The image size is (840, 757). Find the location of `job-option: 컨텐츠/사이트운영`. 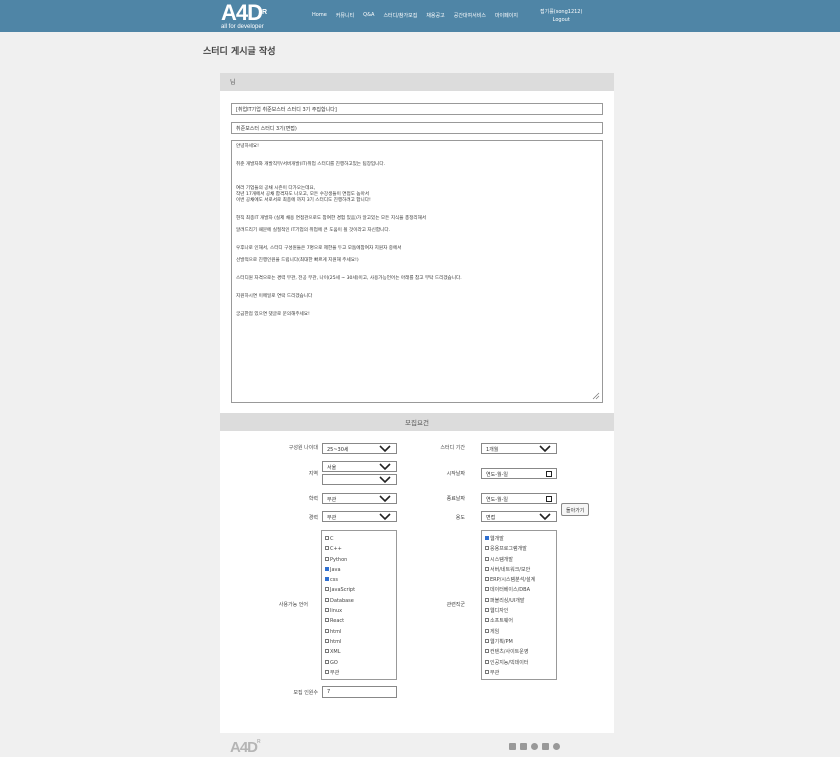

job-option: 컨텐츠/사이트운영 is located at coordinates (519, 652).